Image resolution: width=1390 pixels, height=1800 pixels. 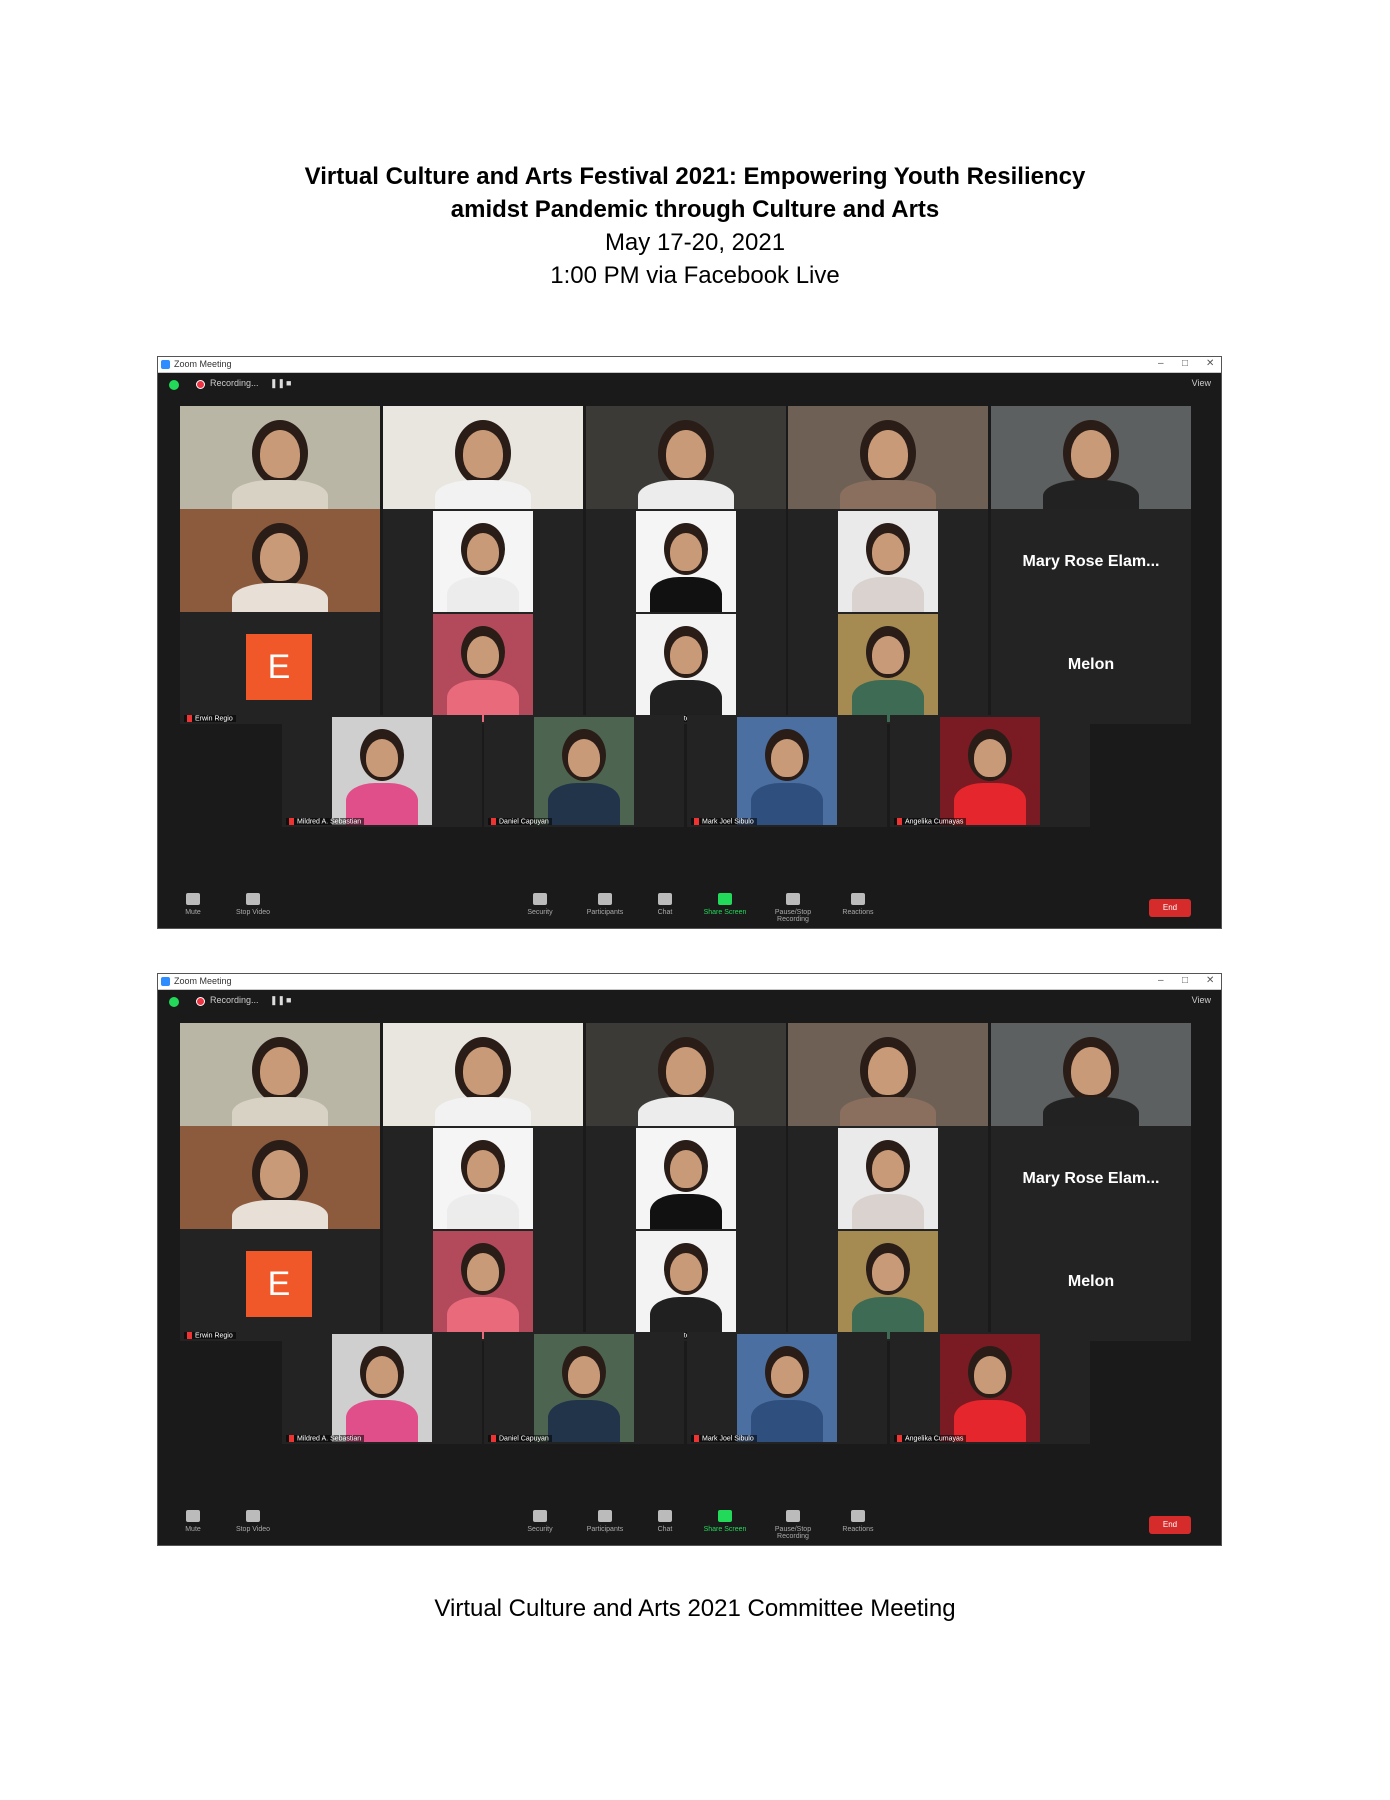 I want to click on participant-name: Daniel Capuyan, so click(x=520, y=1438).